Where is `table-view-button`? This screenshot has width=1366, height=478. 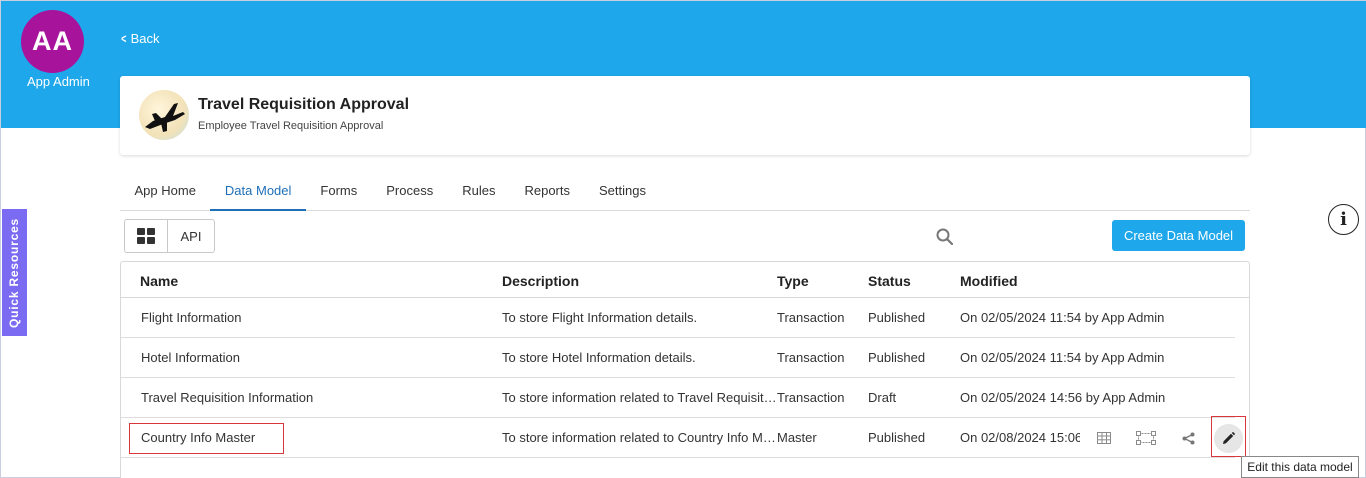
table-view-button is located at coordinates (1104, 438).